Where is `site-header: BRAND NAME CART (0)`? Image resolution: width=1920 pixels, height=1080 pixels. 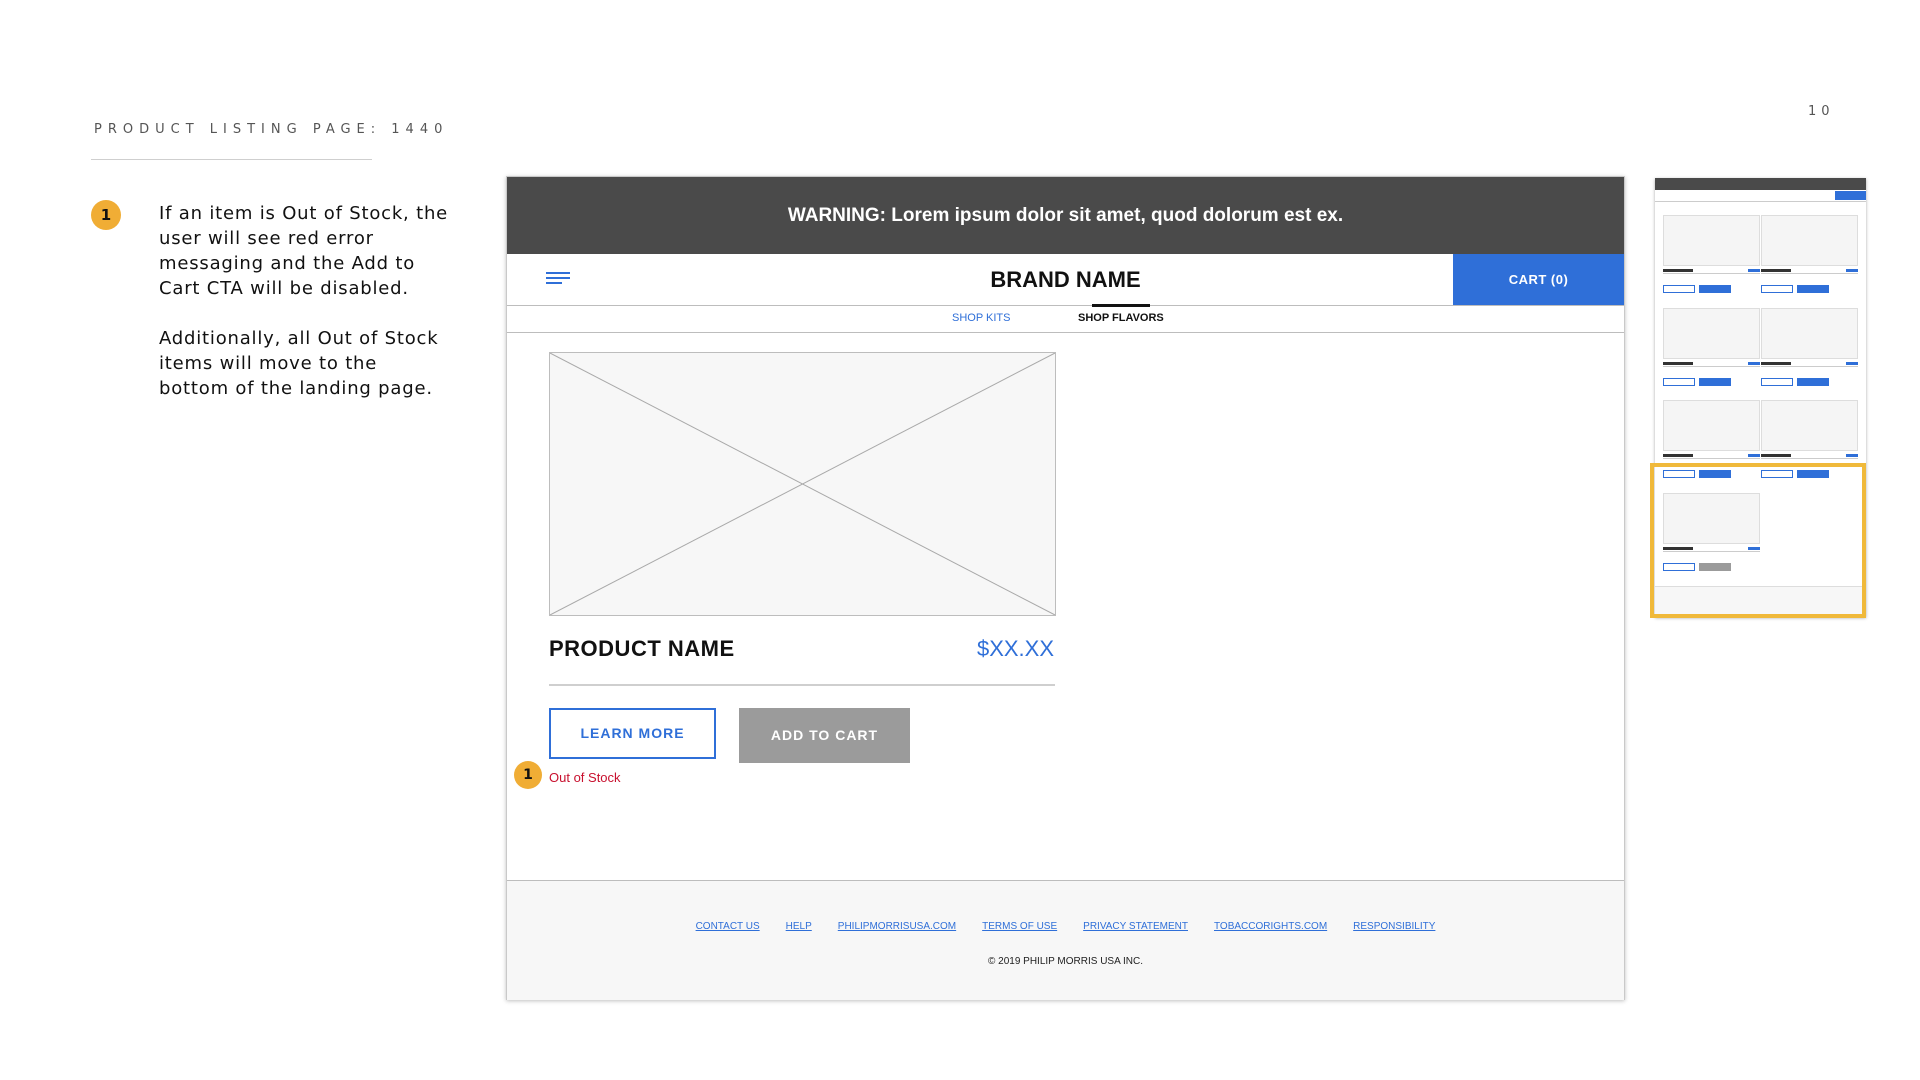
site-header: BRAND NAME CART (0) is located at coordinates (1065, 280).